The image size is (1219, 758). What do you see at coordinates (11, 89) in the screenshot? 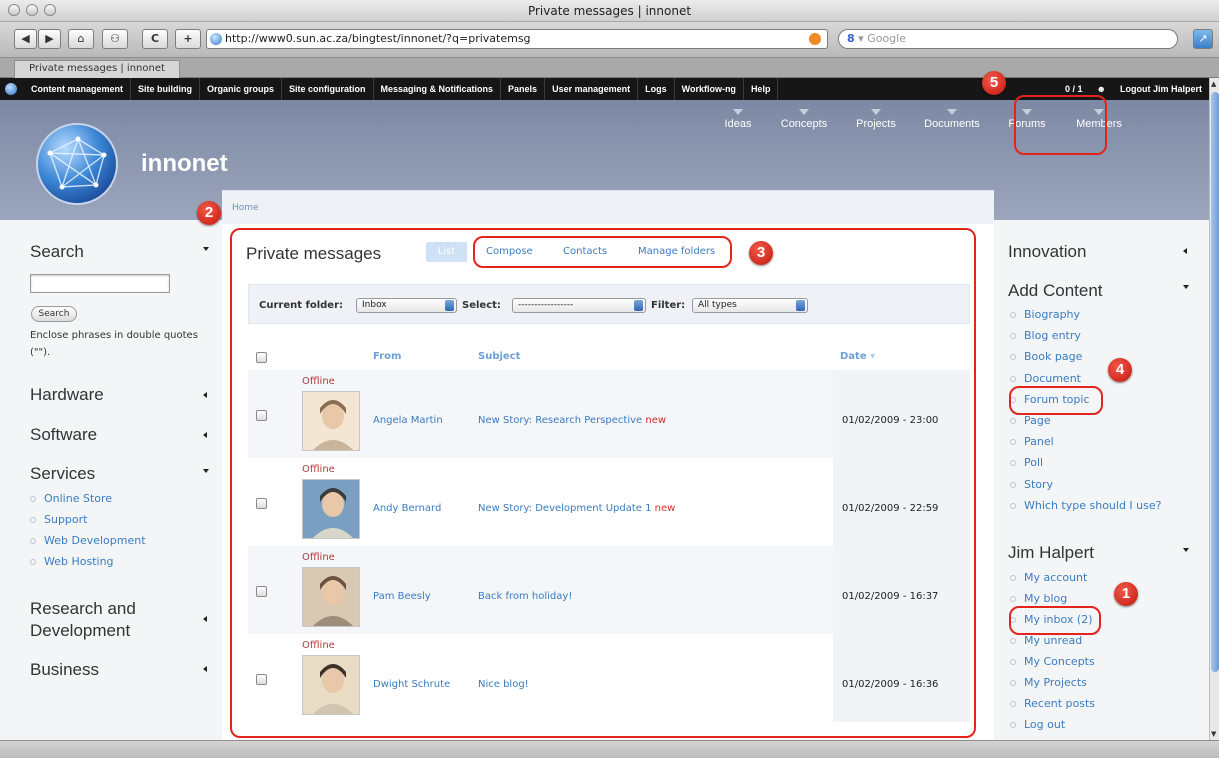
I see `drupal-logo-icon` at bounding box center [11, 89].